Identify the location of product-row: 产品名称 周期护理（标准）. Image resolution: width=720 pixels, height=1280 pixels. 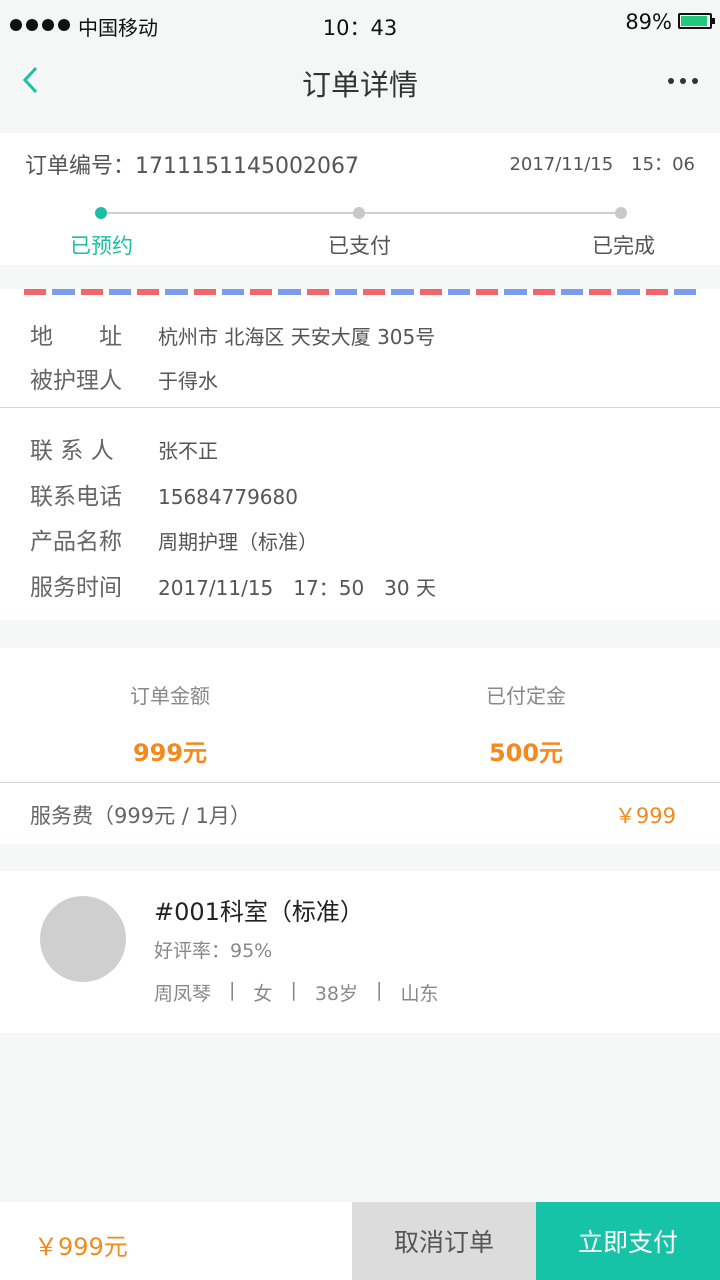
(174, 539).